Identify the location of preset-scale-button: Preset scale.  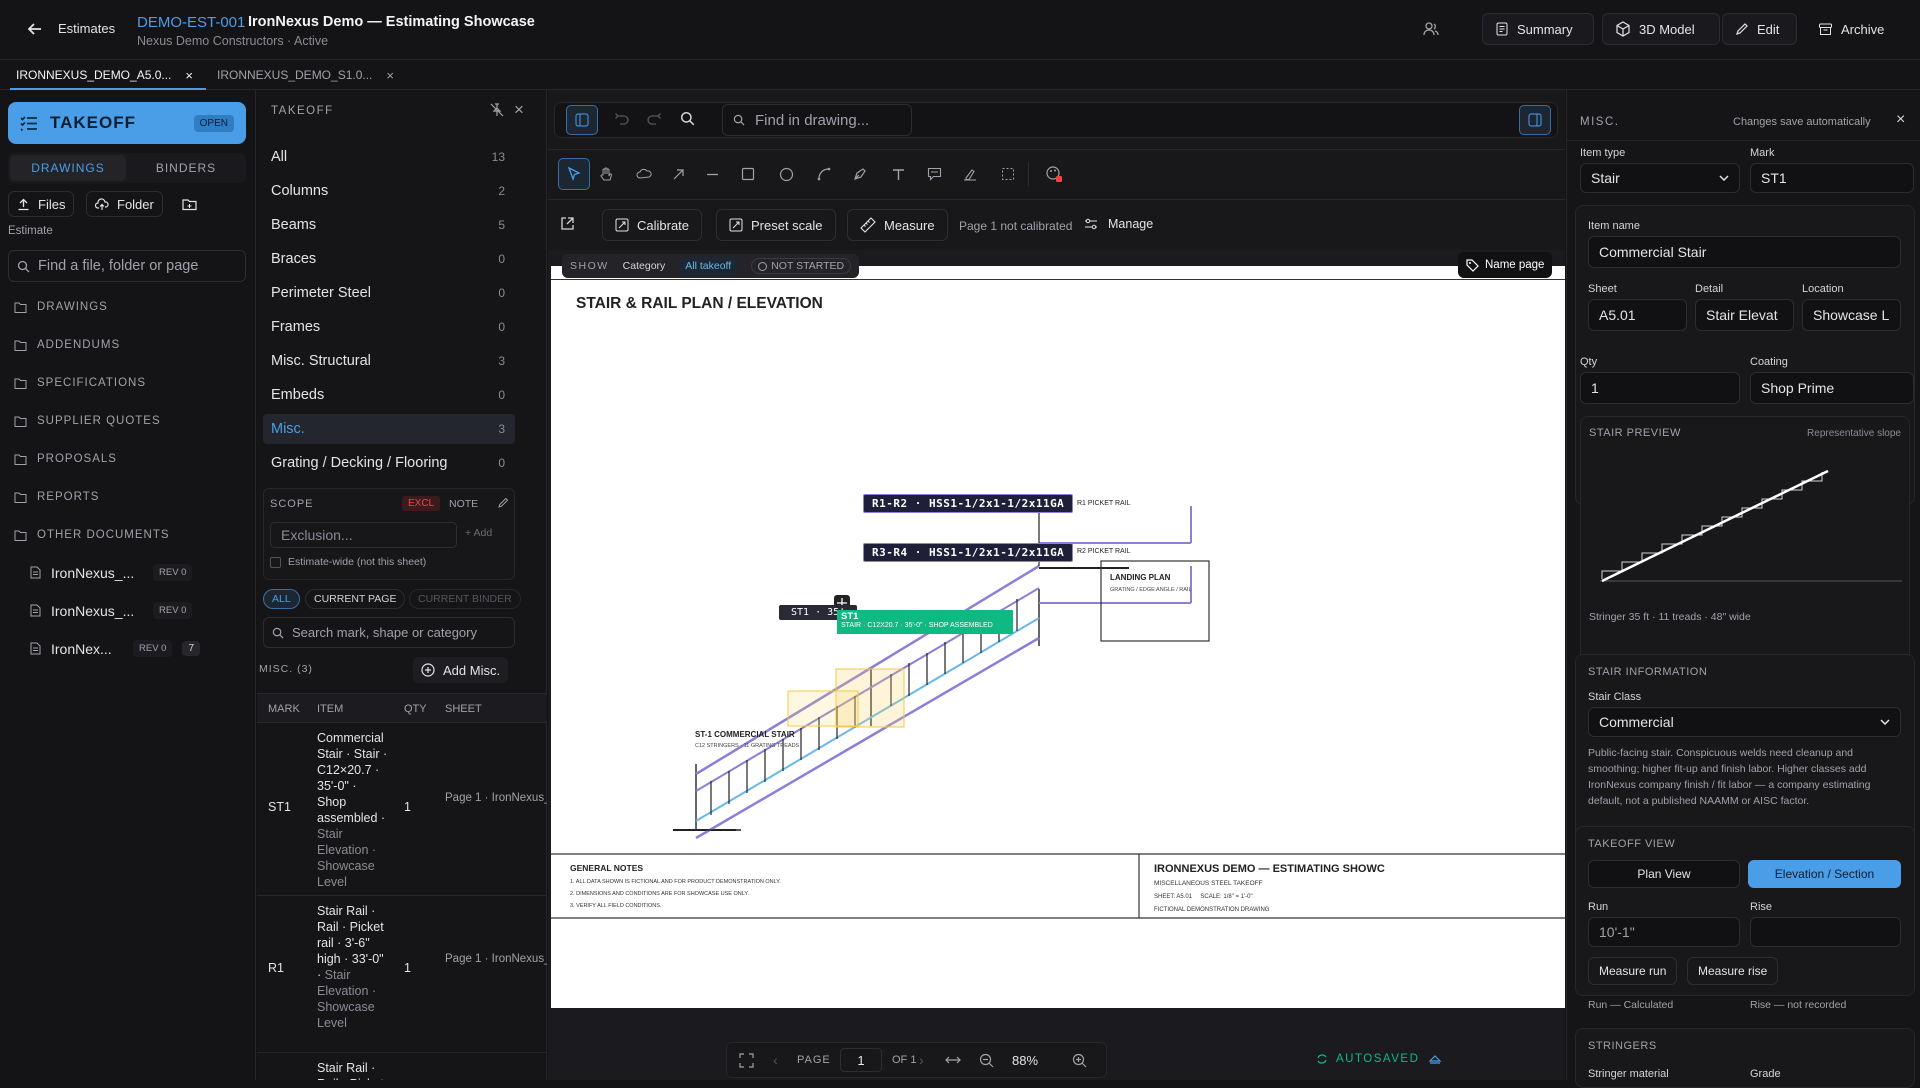
(776, 225).